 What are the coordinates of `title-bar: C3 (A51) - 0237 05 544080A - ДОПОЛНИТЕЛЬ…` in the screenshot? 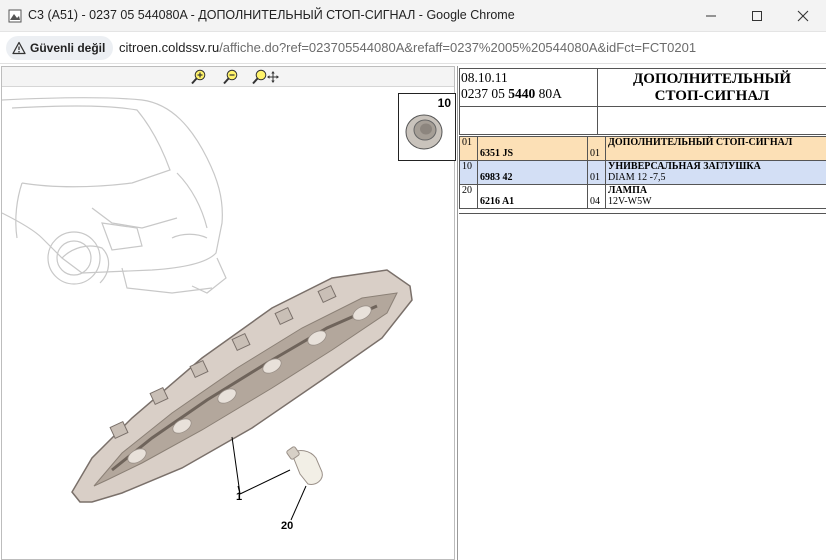 It's located at (413, 16).